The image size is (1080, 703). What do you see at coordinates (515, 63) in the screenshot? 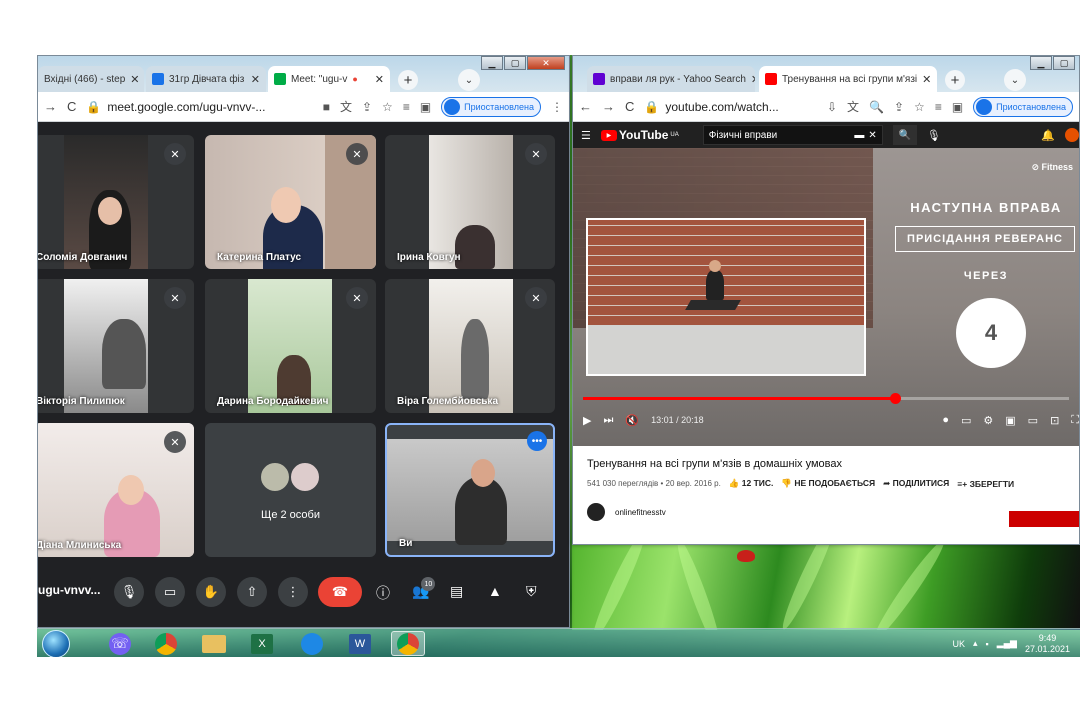
I see `maximize-button: ▢` at bounding box center [515, 63].